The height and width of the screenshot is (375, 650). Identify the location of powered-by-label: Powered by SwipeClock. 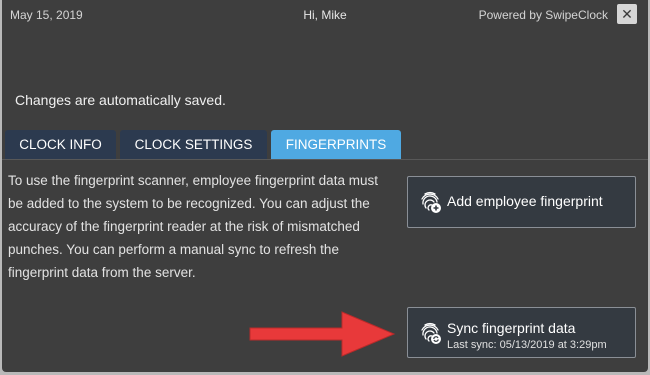
(543, 15).